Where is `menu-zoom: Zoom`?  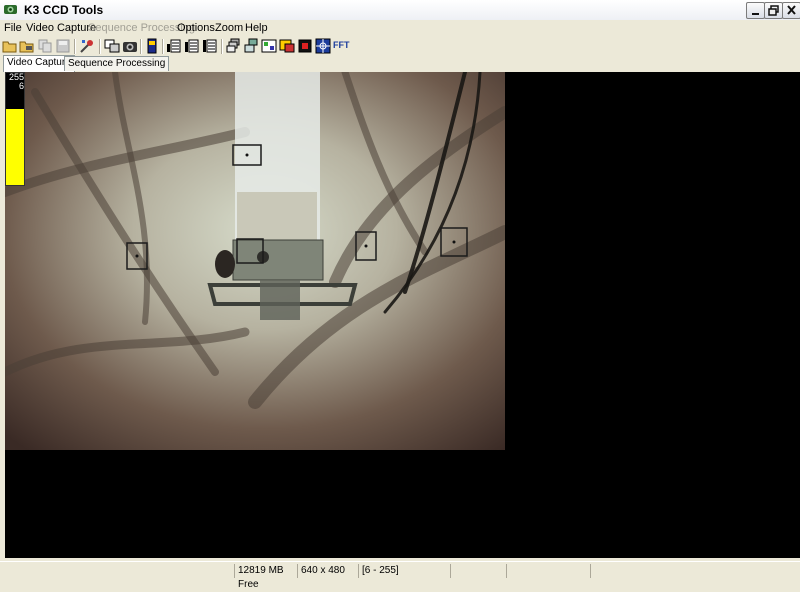 menu-zoom: Zoom is located at coordinates (229, 28).